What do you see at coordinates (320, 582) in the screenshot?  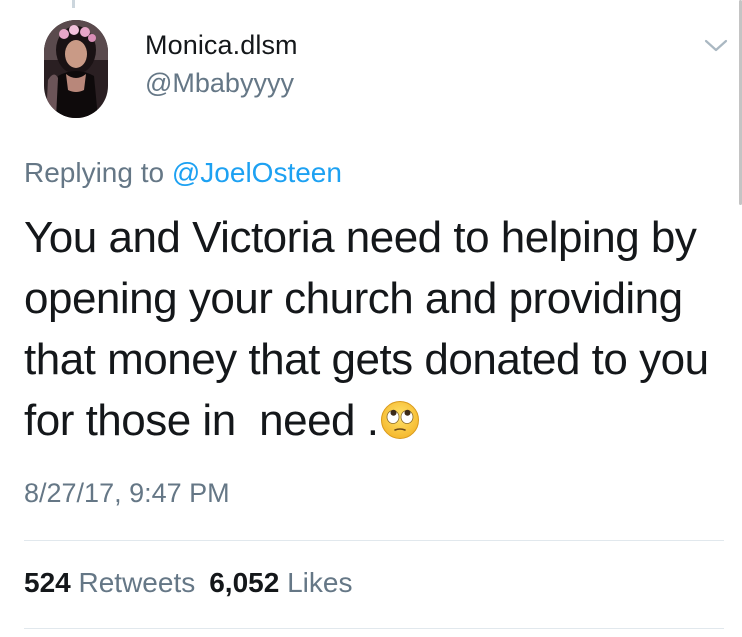 I see `likes-label: Likes` at bounding box center [320, 582].